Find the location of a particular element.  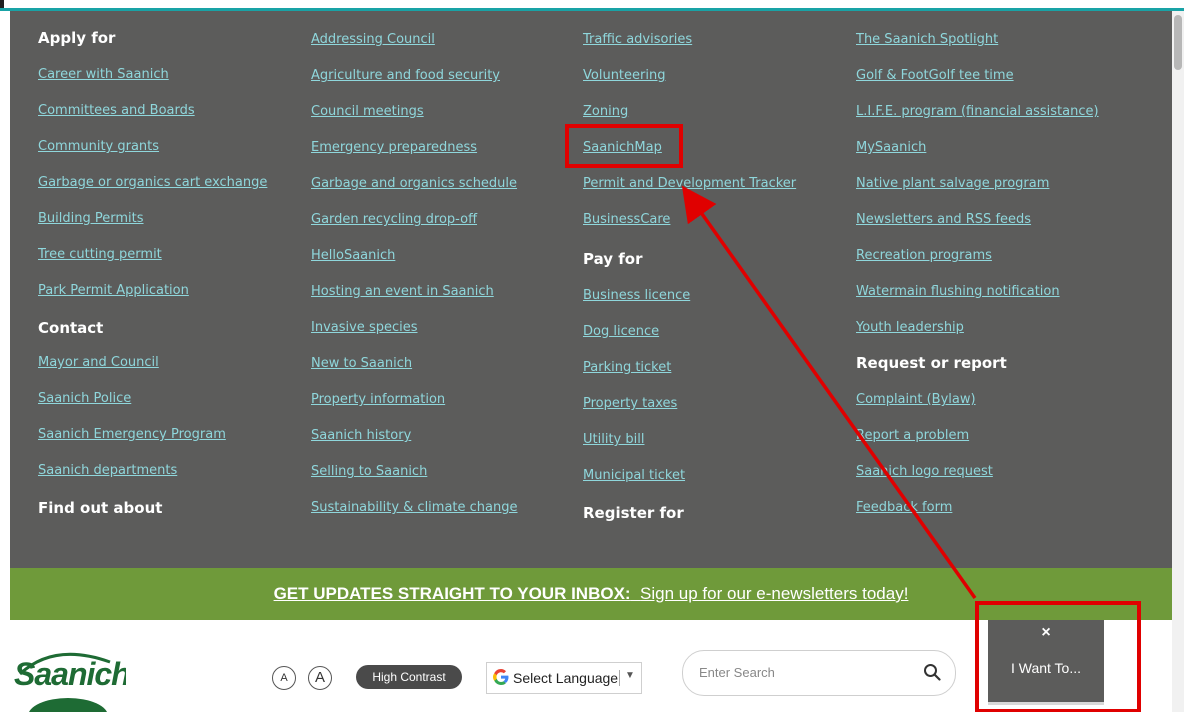

menu-link-newsletters-and-rss-feeds: Newsletters and RSS feeds is located at coordinates (943, 219).